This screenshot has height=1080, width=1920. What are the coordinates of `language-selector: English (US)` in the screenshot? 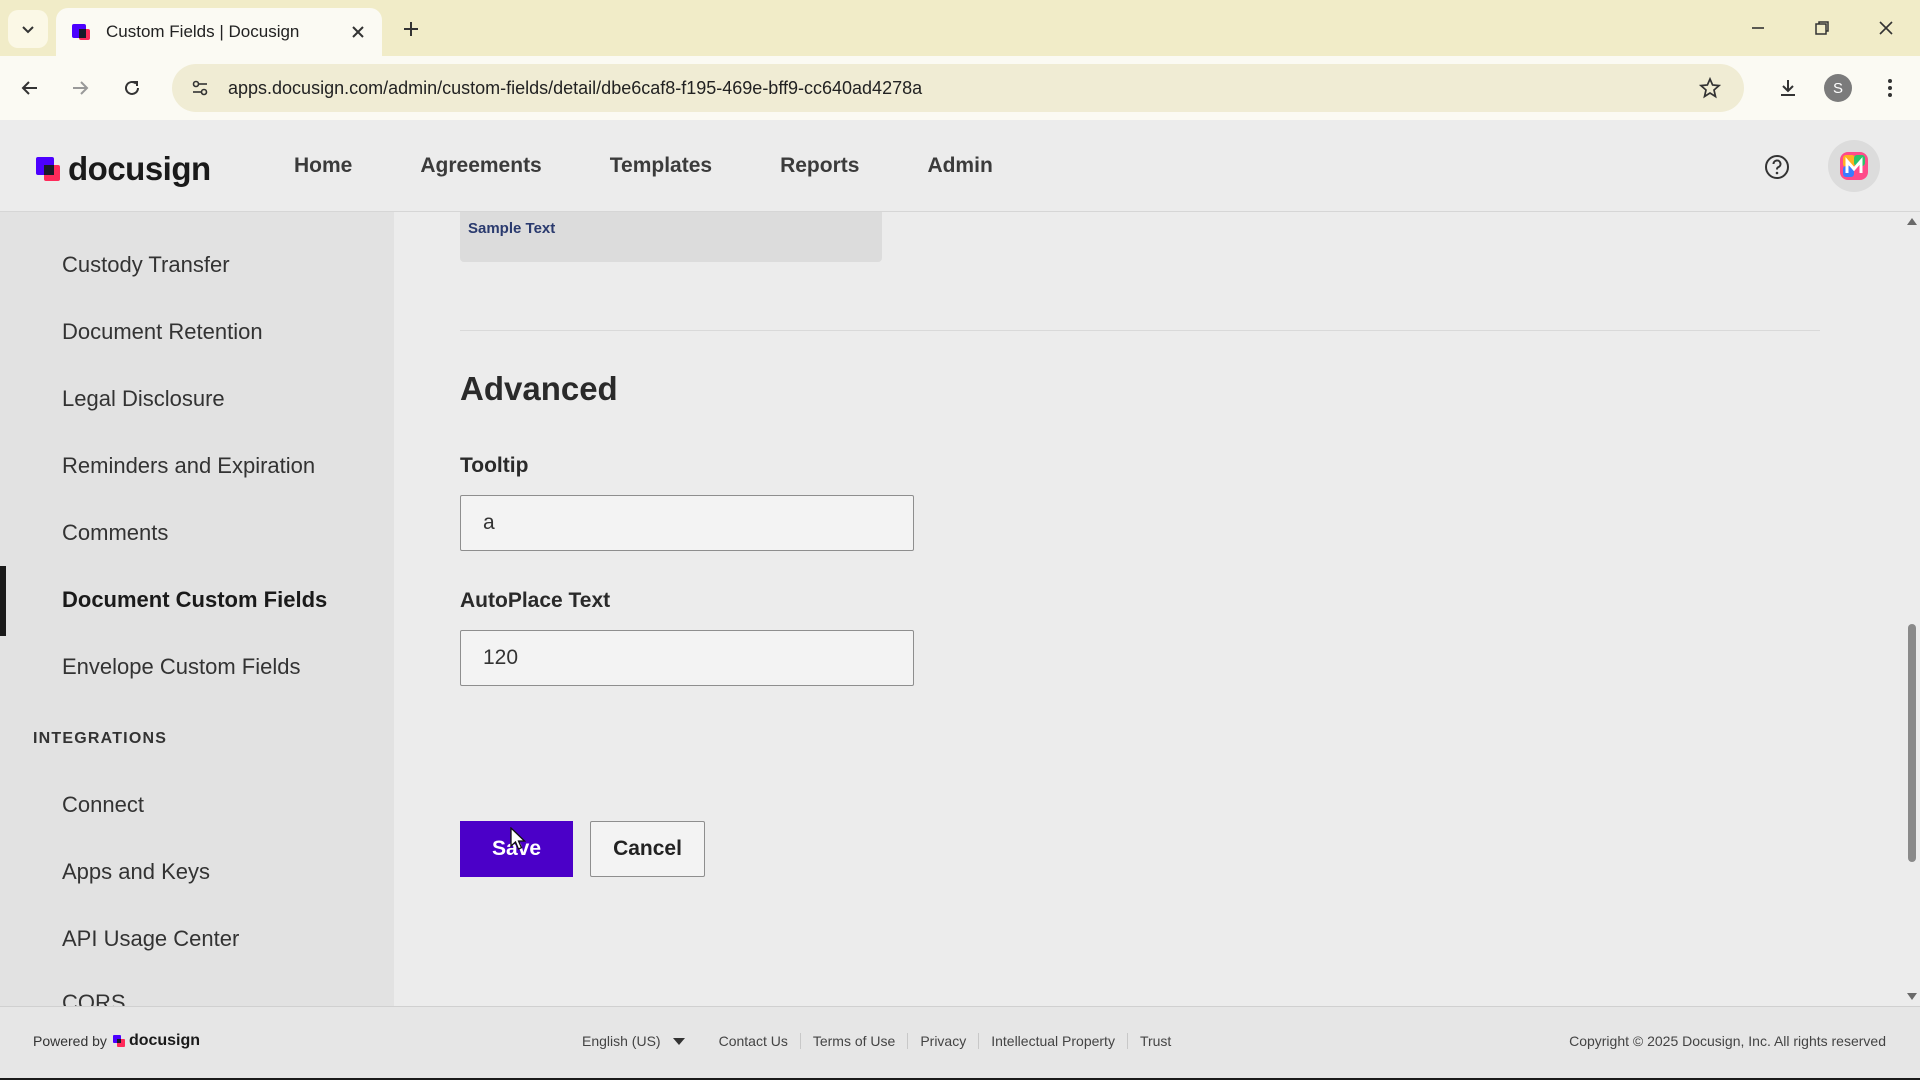 It's located at (633, 1041).